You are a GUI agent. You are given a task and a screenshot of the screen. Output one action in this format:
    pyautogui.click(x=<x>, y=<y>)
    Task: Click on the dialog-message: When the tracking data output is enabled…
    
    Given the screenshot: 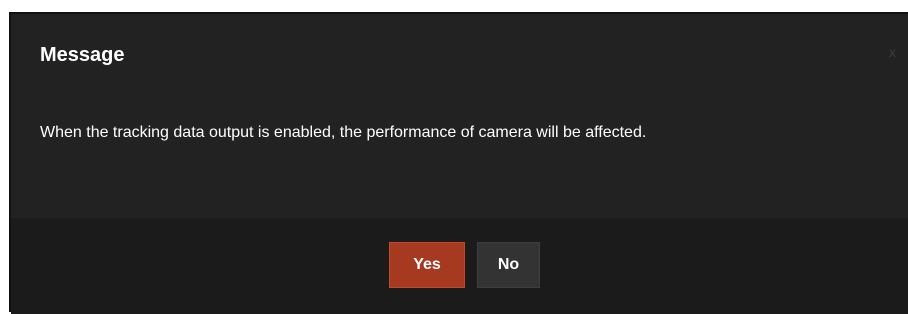 What is the action you would take?
    pyautogui.click(x=343, y=132)
    